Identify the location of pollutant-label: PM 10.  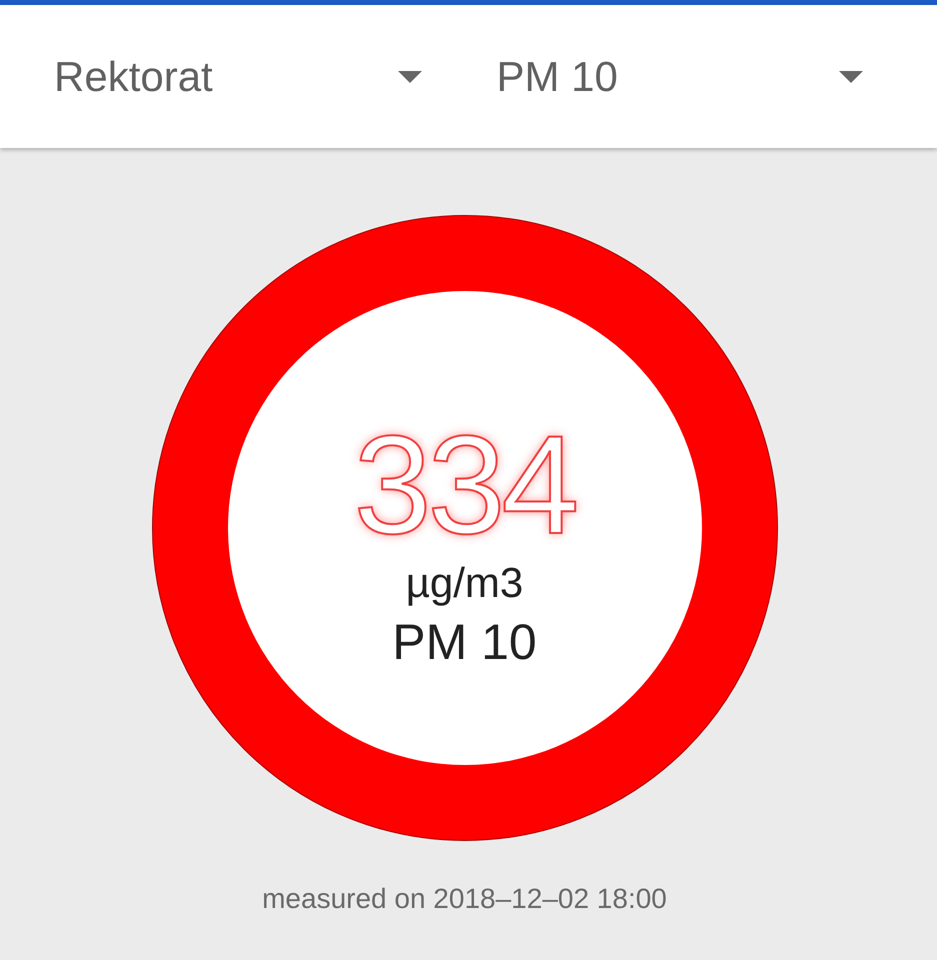
(464, 642).